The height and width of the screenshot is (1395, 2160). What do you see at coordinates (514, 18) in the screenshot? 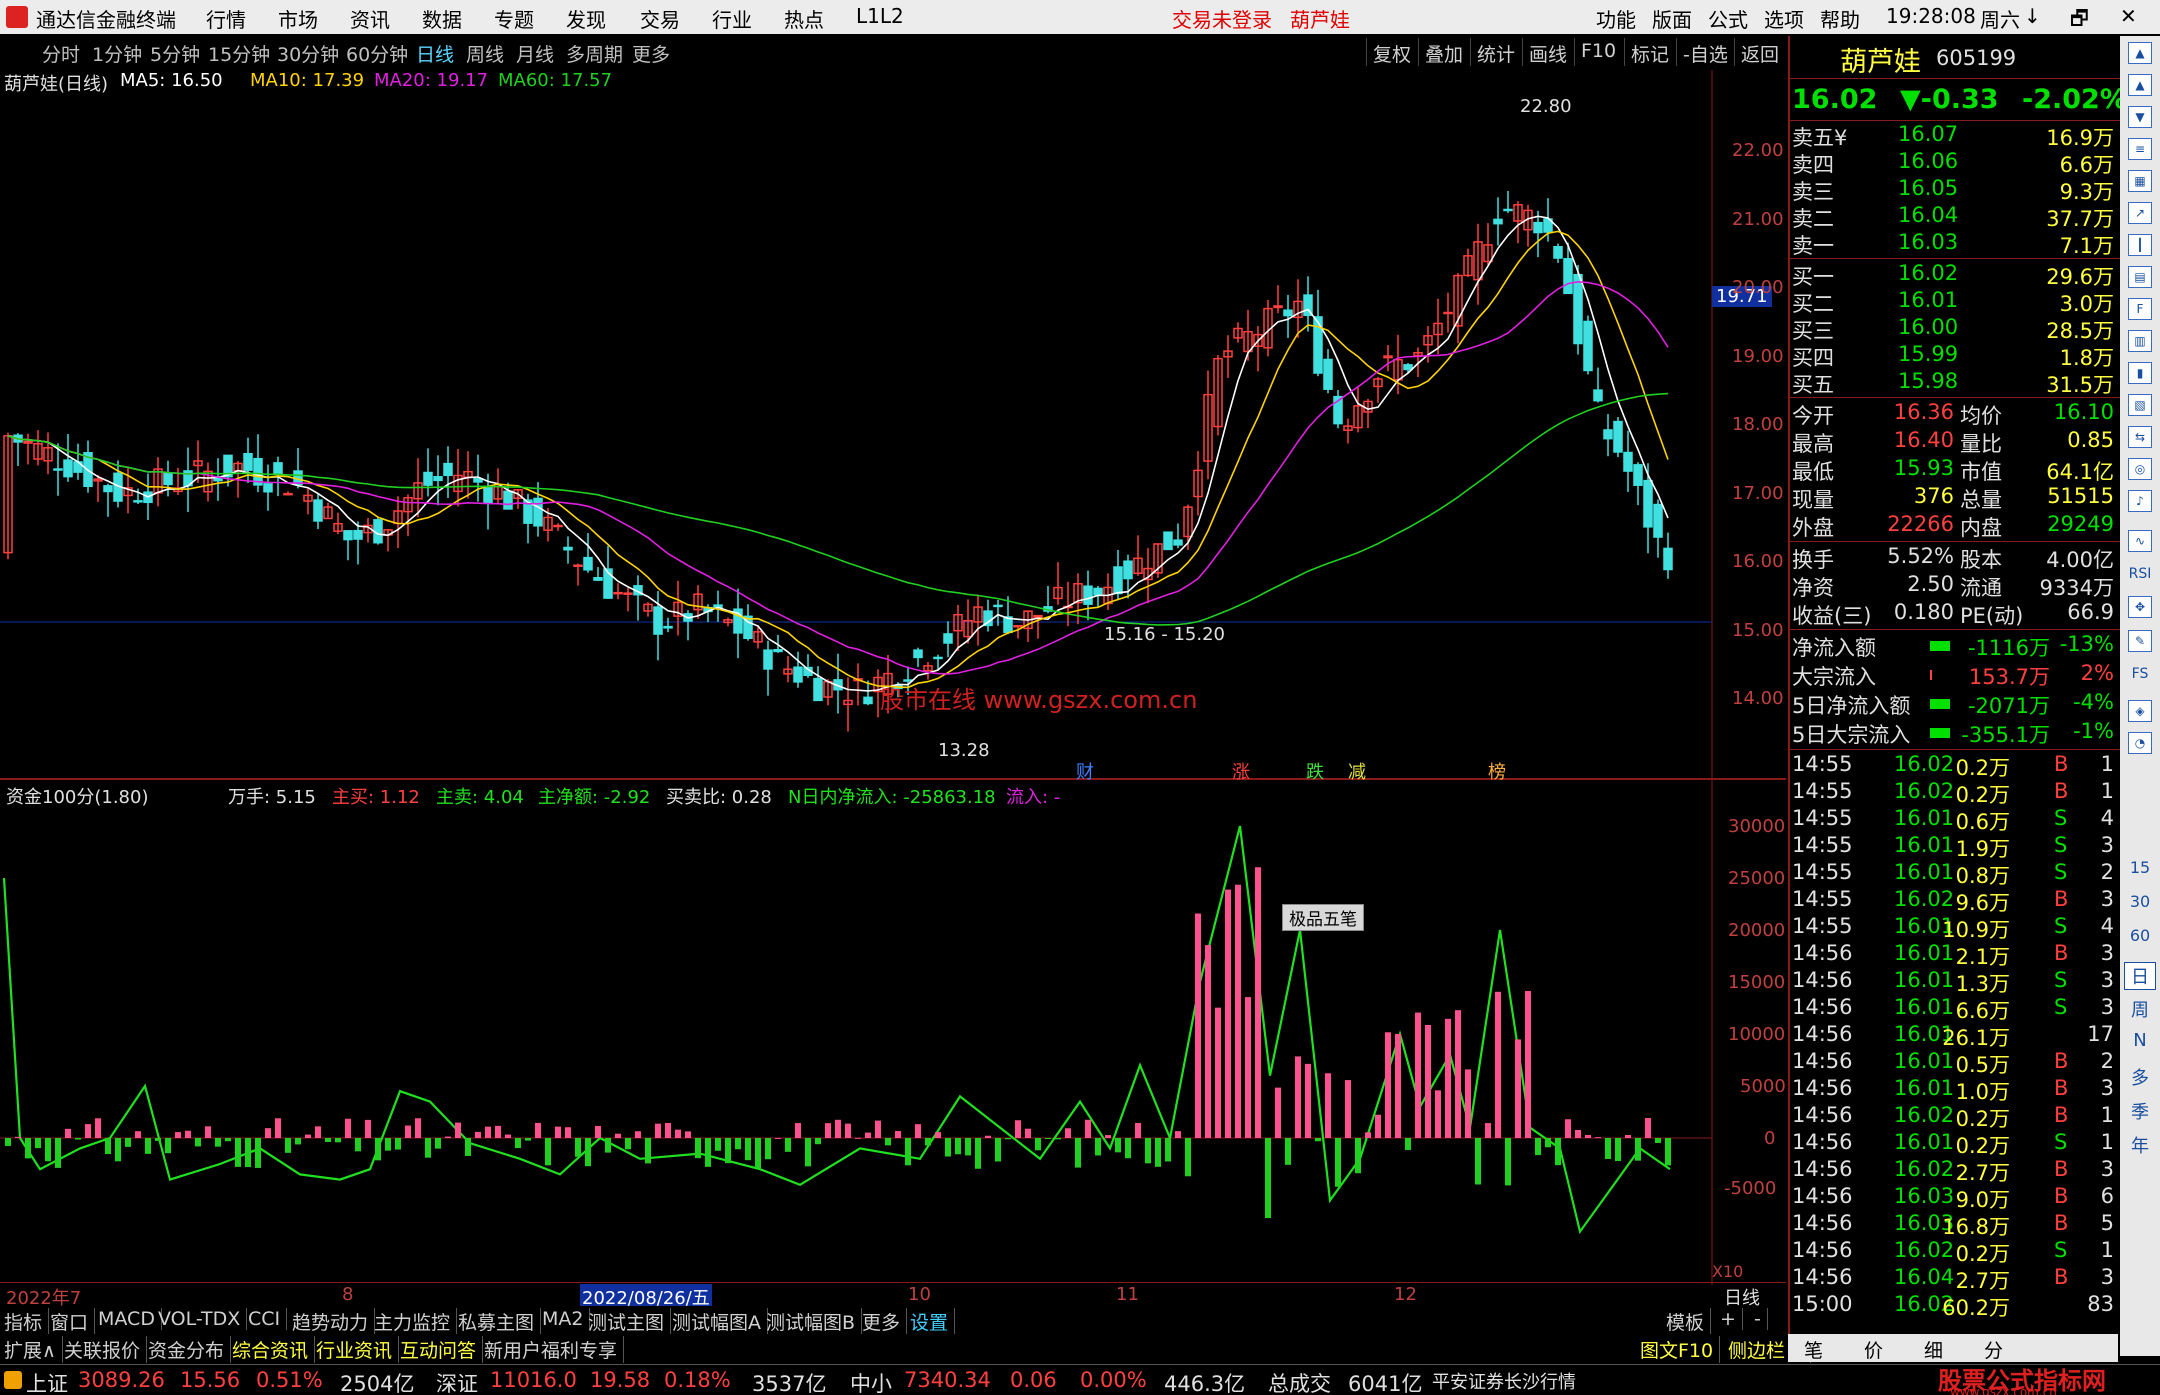
I see `menu-zhuanti: 专题` at bounding box center [514, 18].